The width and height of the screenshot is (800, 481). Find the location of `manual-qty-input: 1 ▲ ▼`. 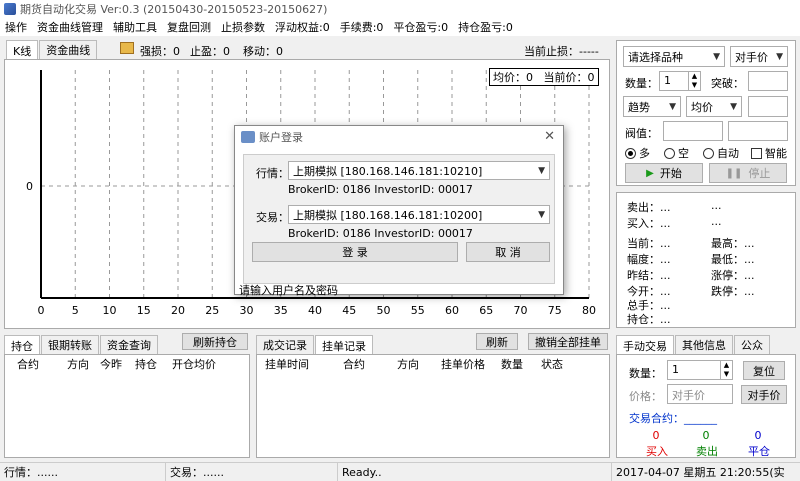

manual-qty-input: 1 ▲ ▼ is located at coordinates (700, 370).